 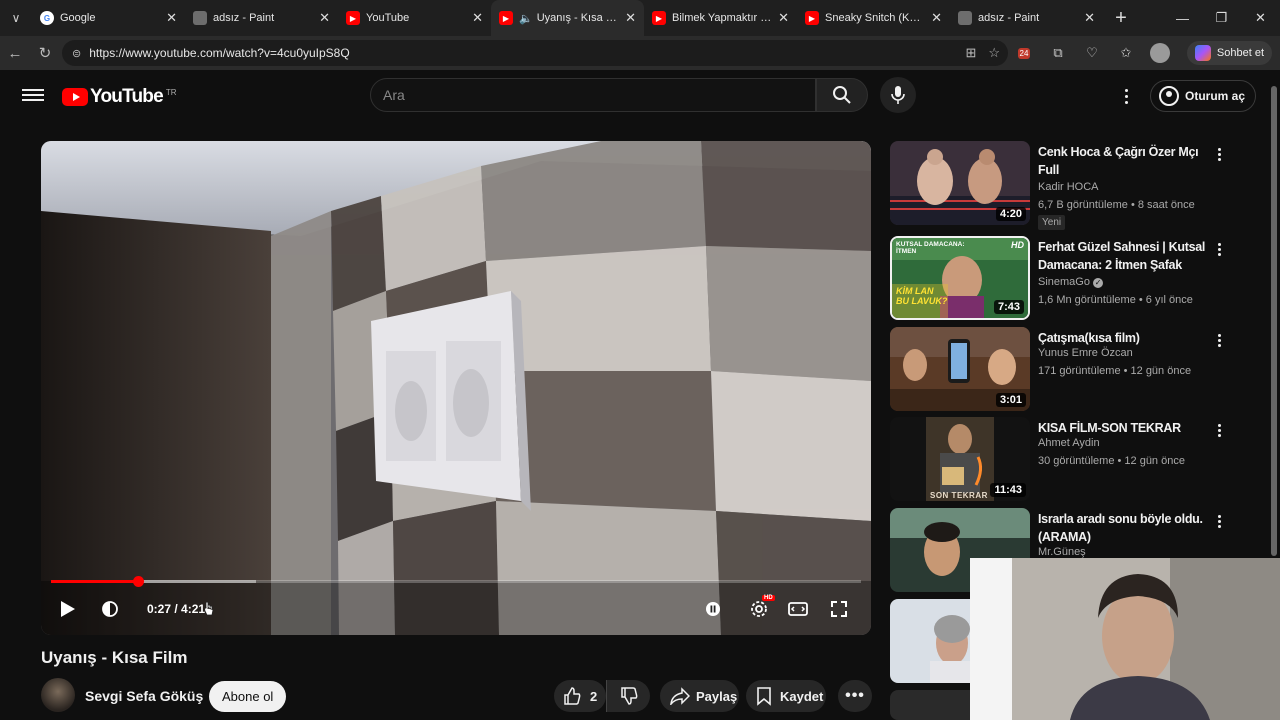 What do you see at coordinates (1274, 321) in the screenshot?
I see `scrollbar-thumb` at bounding box center [1274, 321].